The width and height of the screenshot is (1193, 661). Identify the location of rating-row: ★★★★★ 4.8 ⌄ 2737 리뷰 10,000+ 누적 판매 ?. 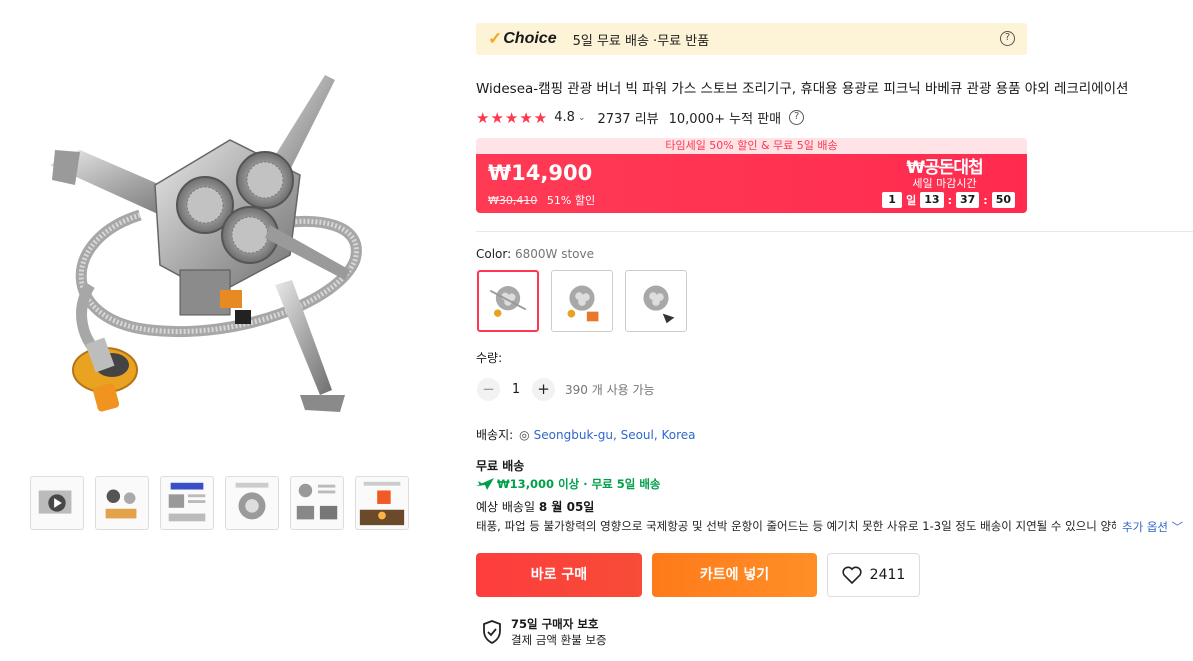
(640, 117).